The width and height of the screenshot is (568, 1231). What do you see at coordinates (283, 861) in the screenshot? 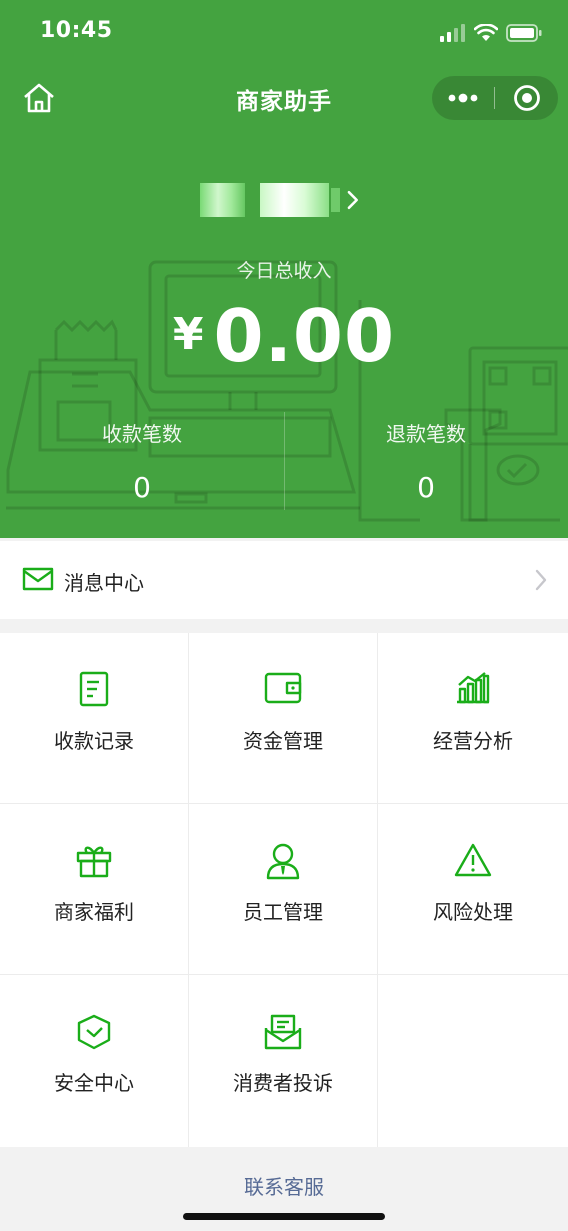
I see `staff-icon` at bounding box center [283, 861].